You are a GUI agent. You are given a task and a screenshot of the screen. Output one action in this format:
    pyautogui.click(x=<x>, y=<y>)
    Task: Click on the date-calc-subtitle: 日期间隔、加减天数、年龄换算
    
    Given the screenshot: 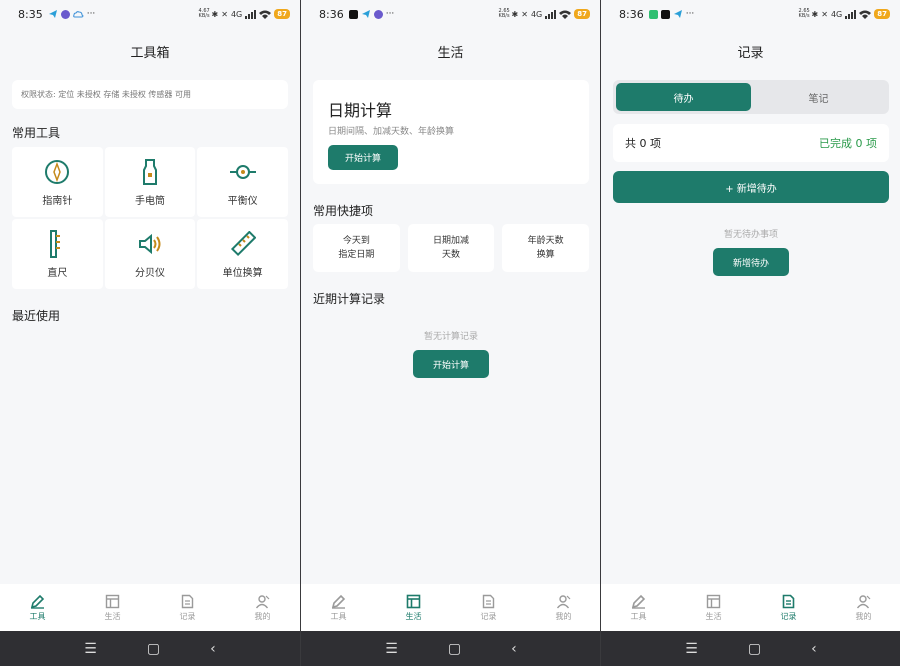 What is the action you would take?
    pyautogui.click(x=391, y=132)
    